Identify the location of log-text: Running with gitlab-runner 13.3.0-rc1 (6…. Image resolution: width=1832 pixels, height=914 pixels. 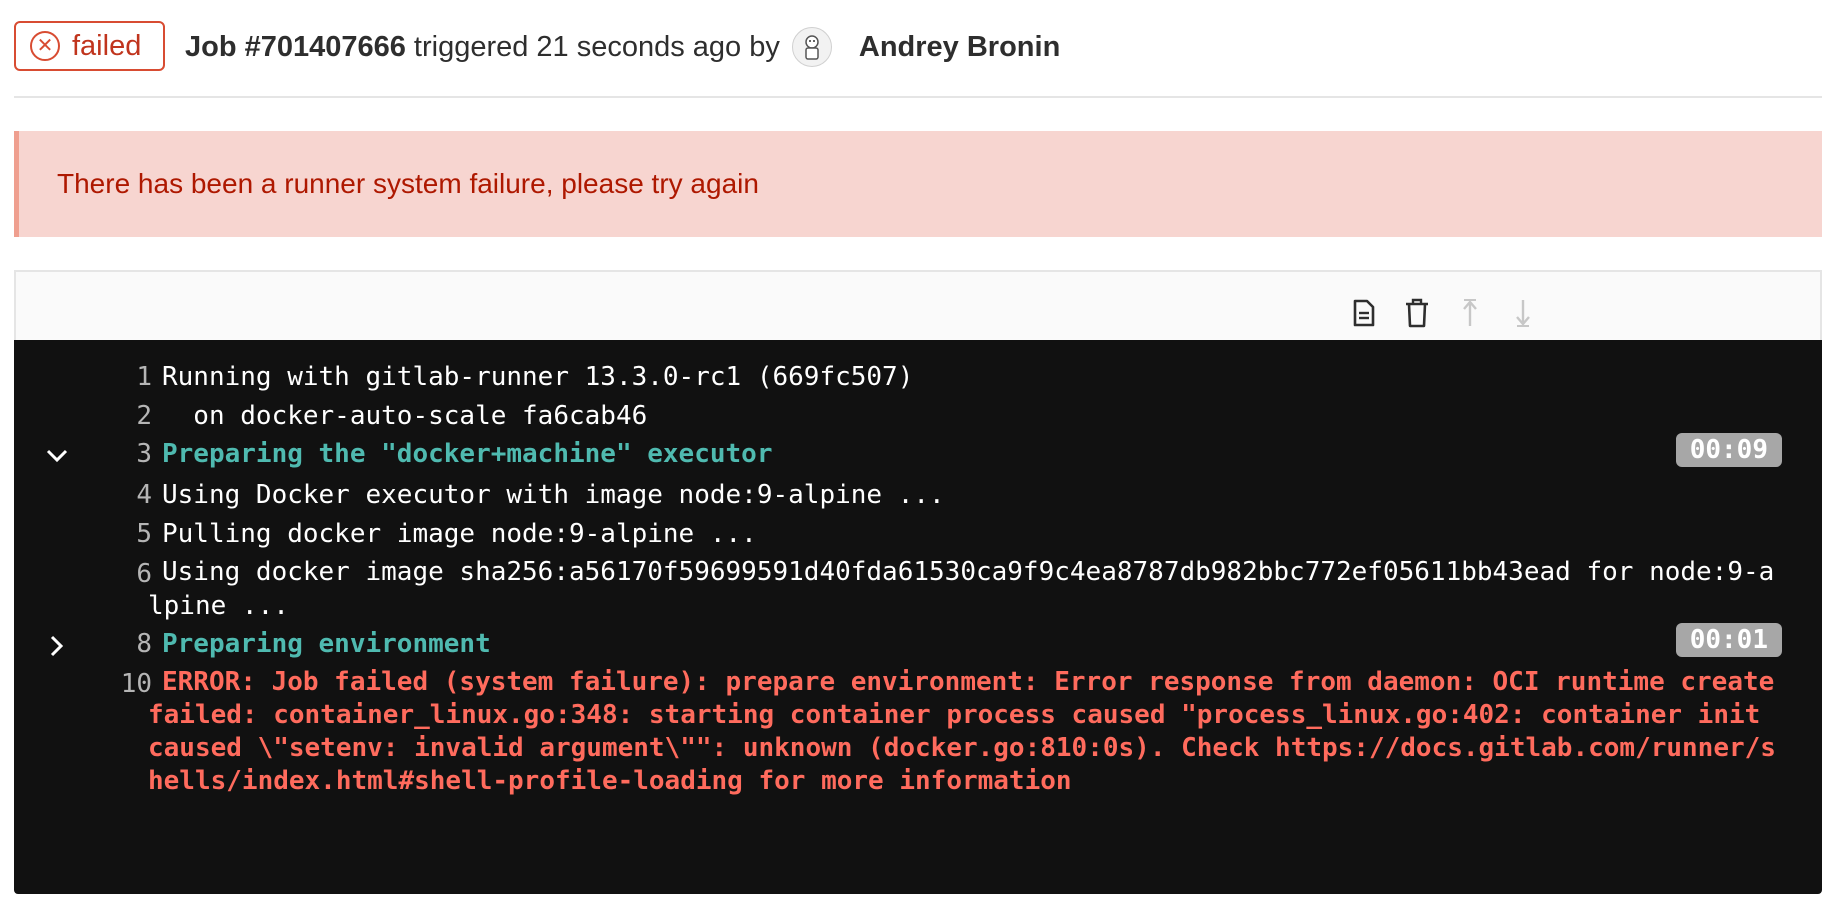
(538, 377).